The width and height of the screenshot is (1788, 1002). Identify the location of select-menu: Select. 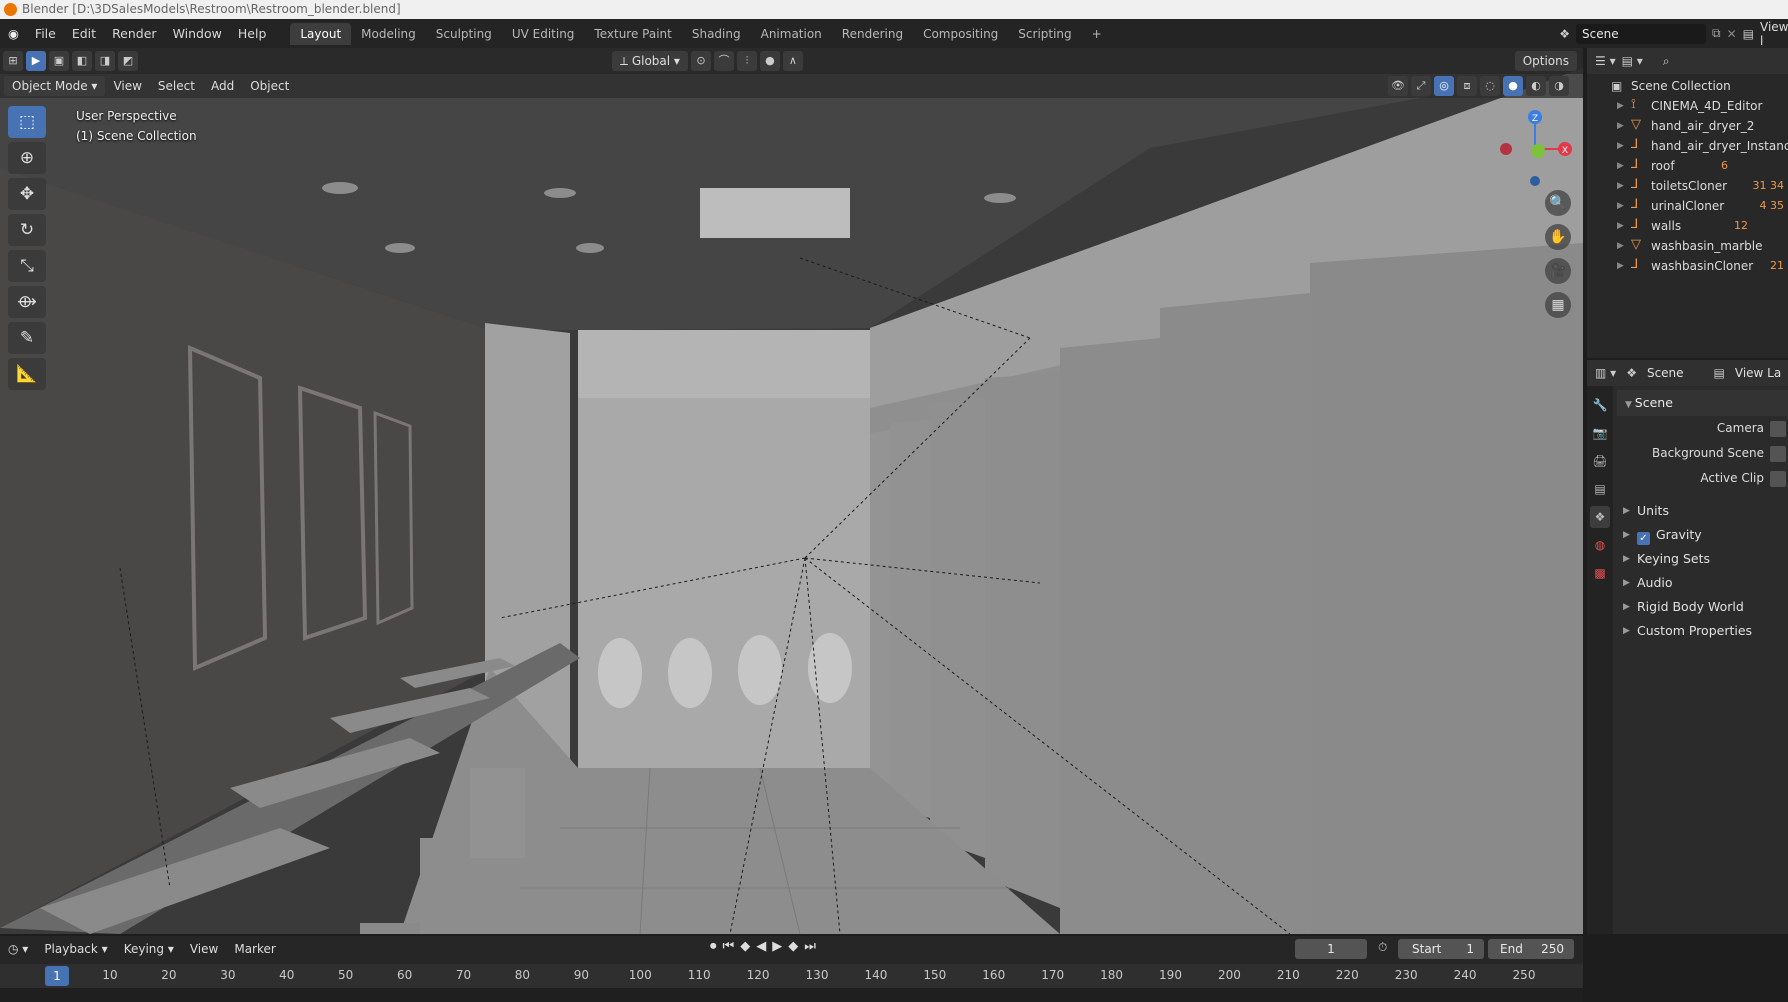
(176, 86).